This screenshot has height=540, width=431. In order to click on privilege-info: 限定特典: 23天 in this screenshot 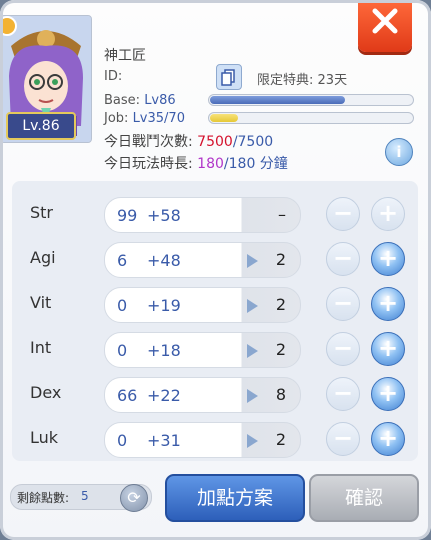, I will do `click(302, 80)`.